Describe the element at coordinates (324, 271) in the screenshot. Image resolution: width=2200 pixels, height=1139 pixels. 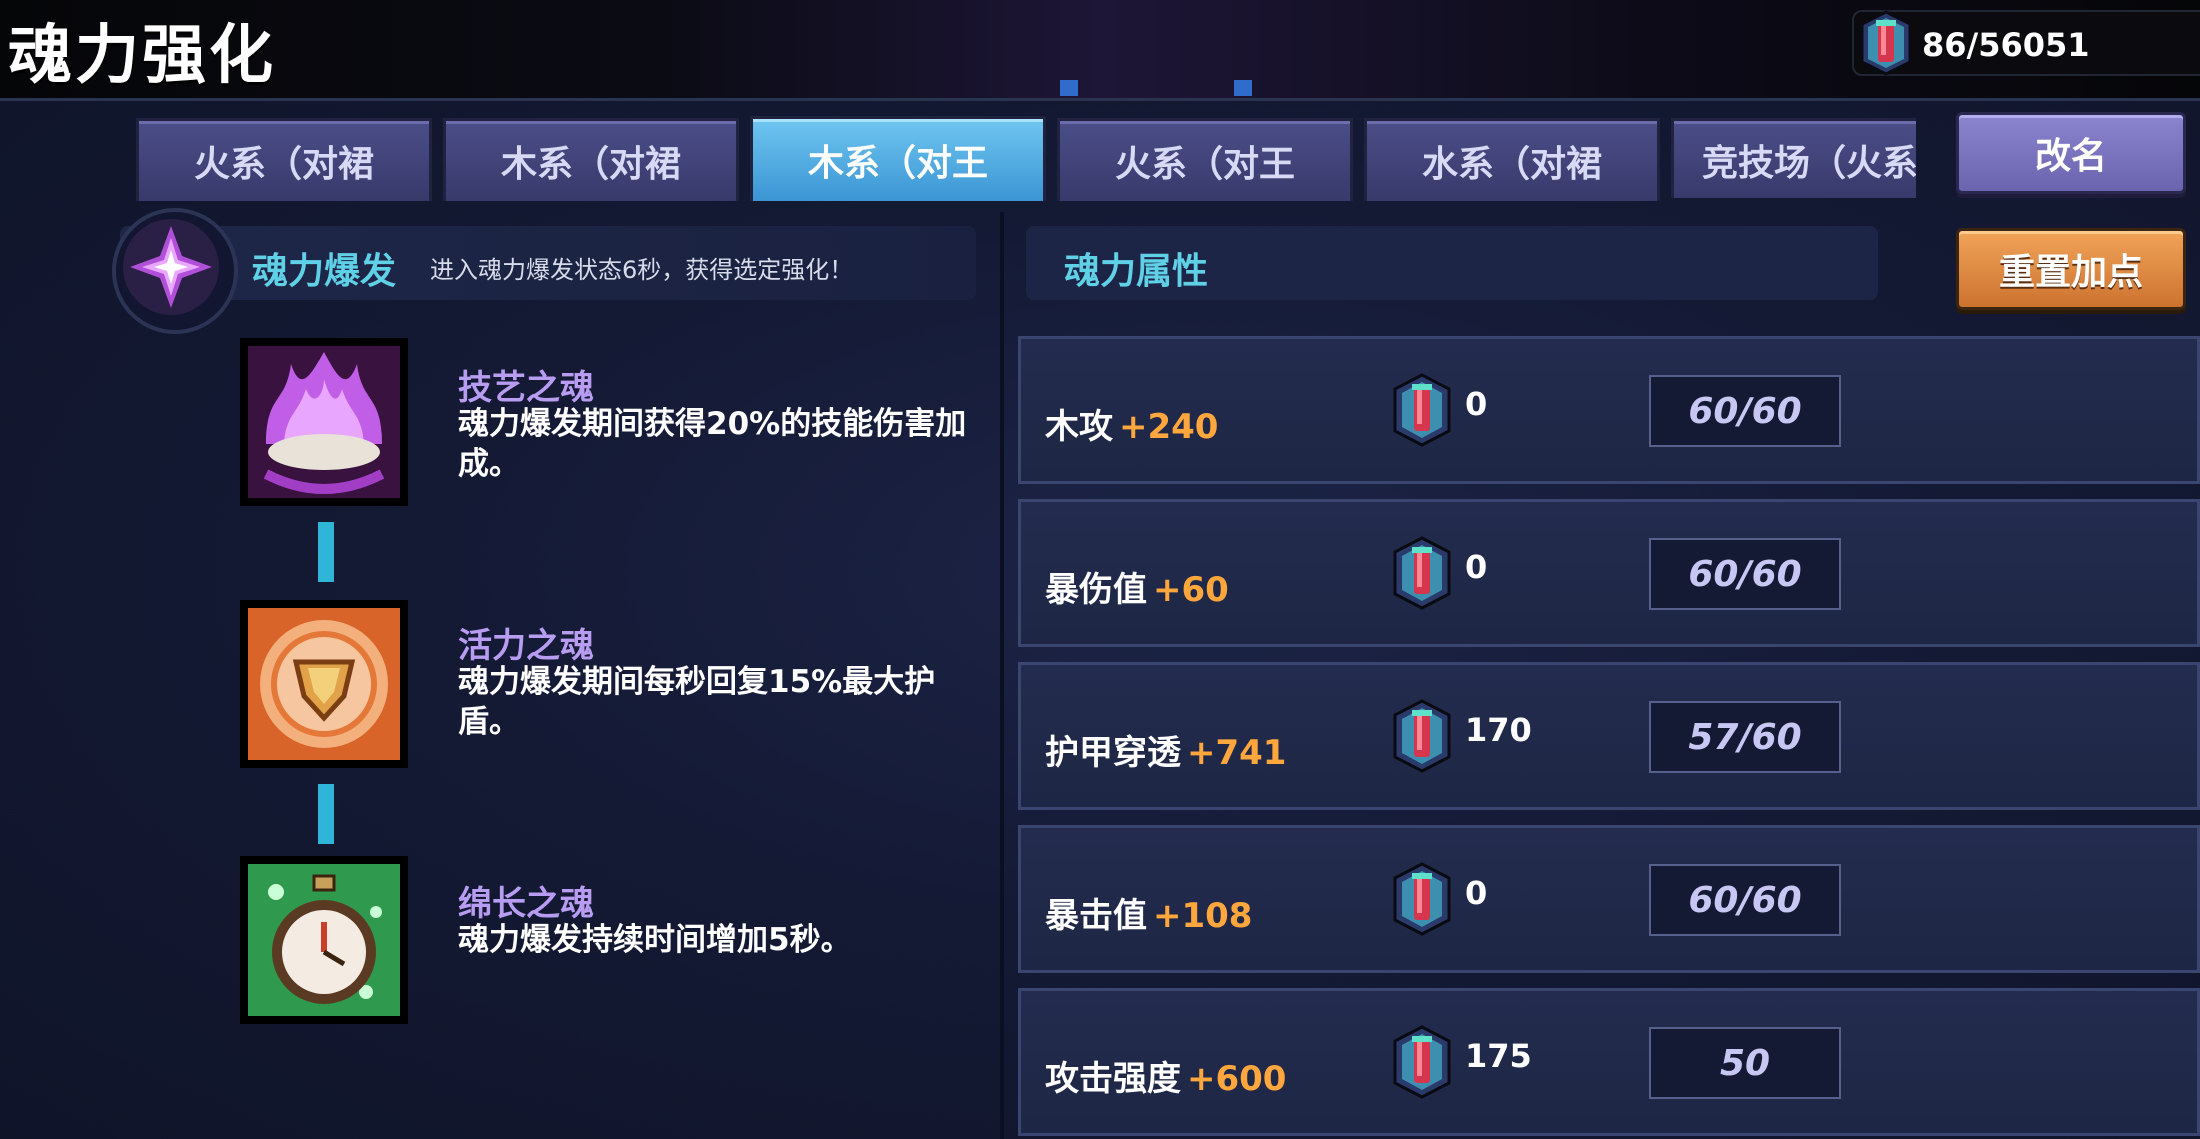
I see `soul-burst-title: 魂力爆发` at that location.